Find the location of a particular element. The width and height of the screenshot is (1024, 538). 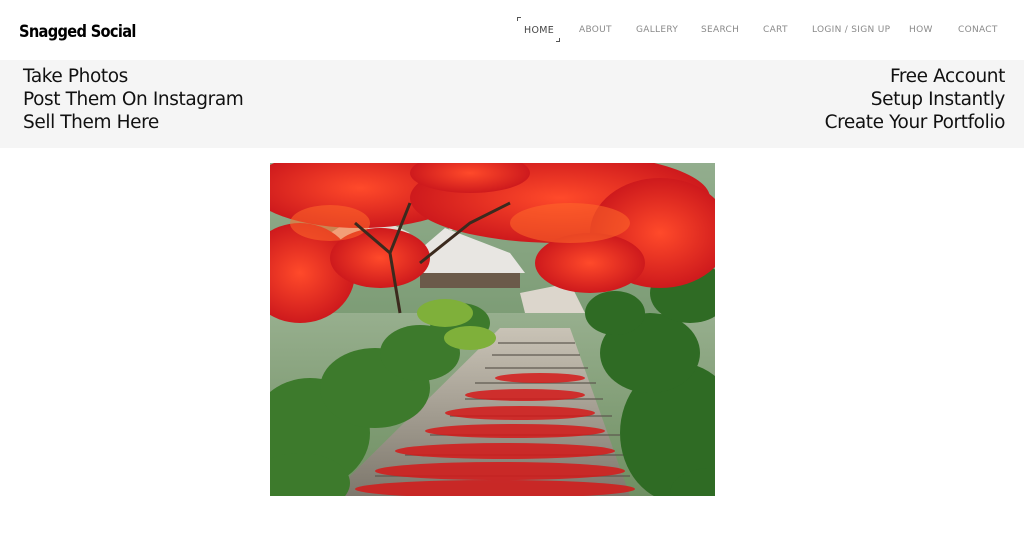

nav-contact: CONACT is located at coordinates (978, 30).